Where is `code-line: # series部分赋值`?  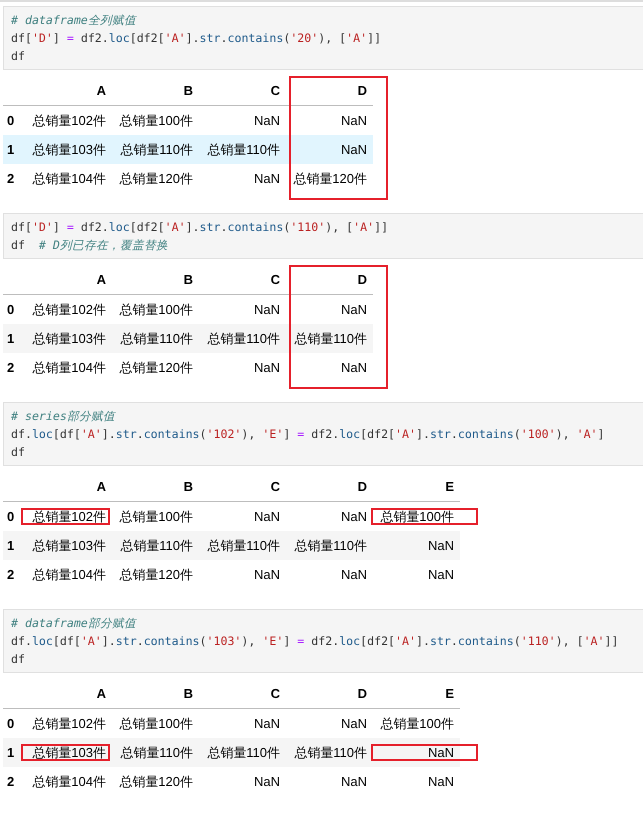
code-line: # series部分赋值 is located at coordinates (64, 416).